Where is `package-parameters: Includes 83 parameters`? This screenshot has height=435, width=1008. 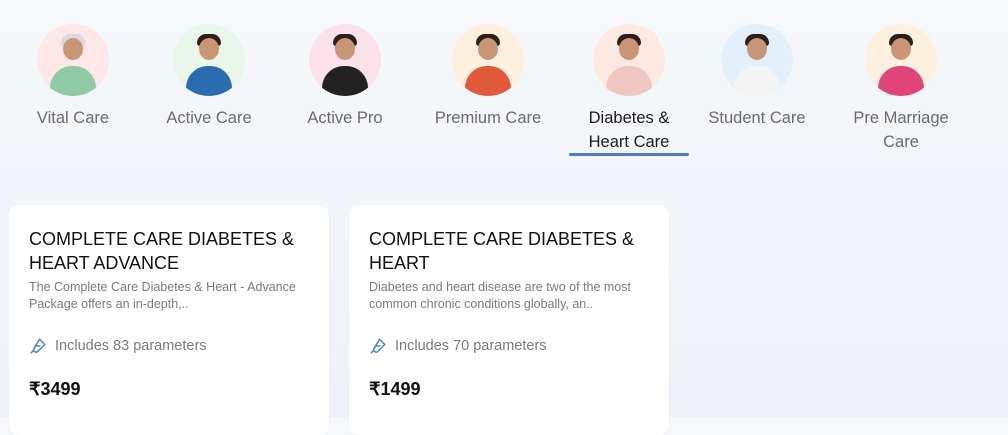
package-parameters: Includes 83 parameters is located at coordinates (118, 346).